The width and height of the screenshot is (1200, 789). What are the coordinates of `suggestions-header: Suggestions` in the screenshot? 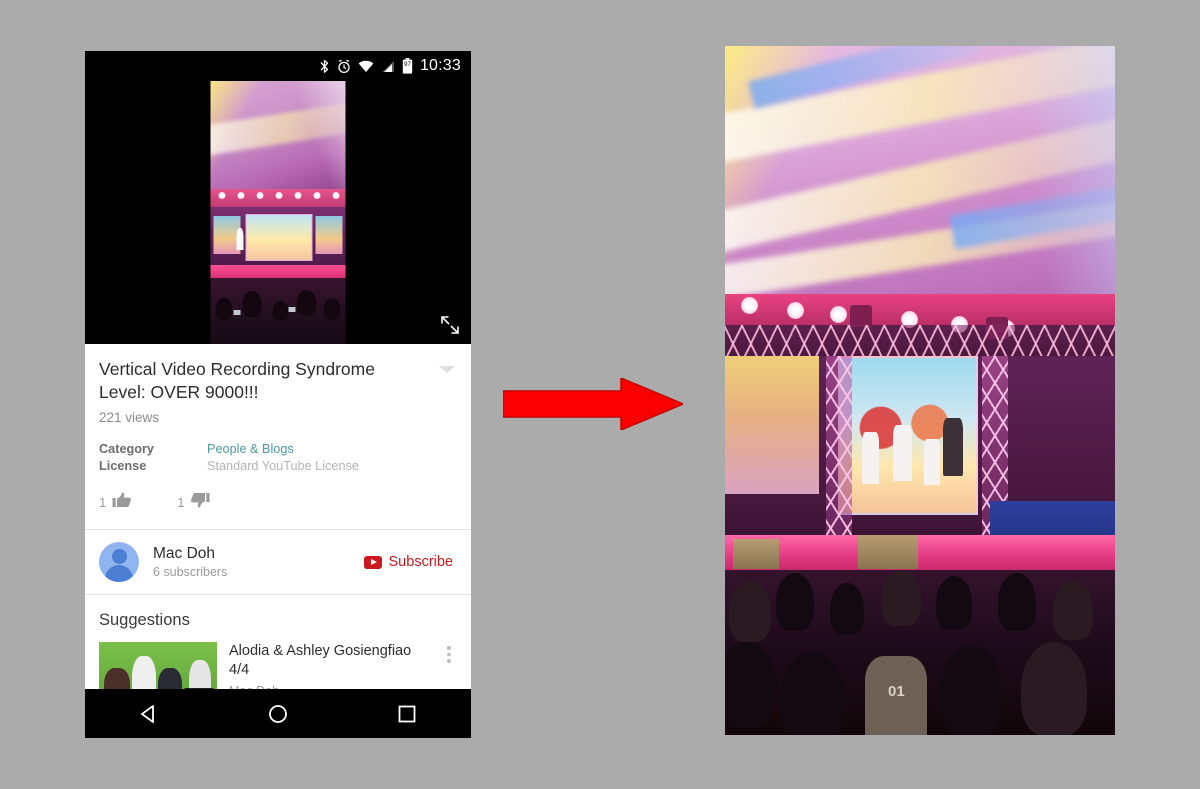 It's located at (144, 620).